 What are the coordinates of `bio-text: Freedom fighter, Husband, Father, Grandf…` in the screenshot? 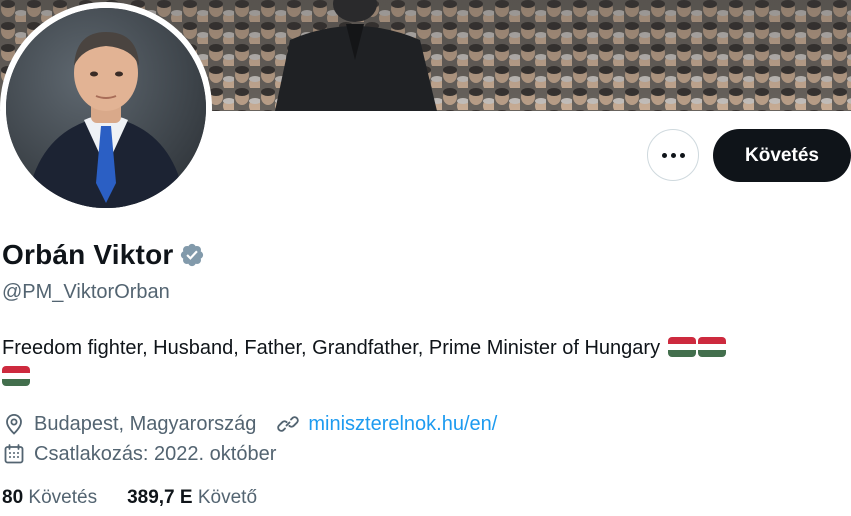 It's located at (331, 348).